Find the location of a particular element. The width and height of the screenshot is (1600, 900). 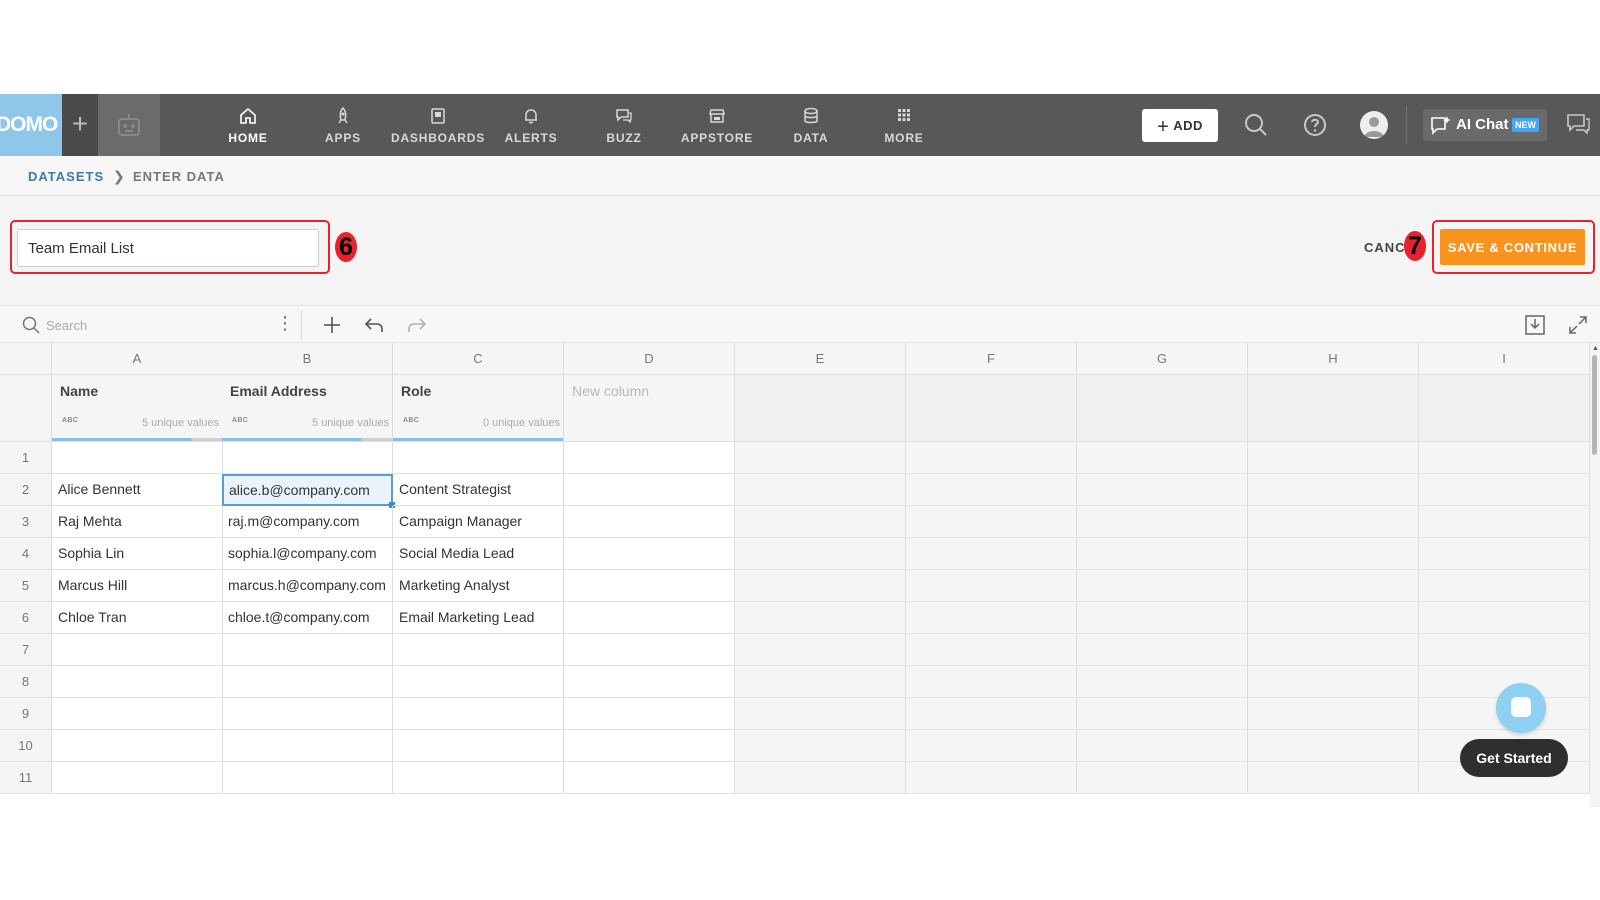

nav-appstore: APPSTORE is located at coordinates (717, 125).